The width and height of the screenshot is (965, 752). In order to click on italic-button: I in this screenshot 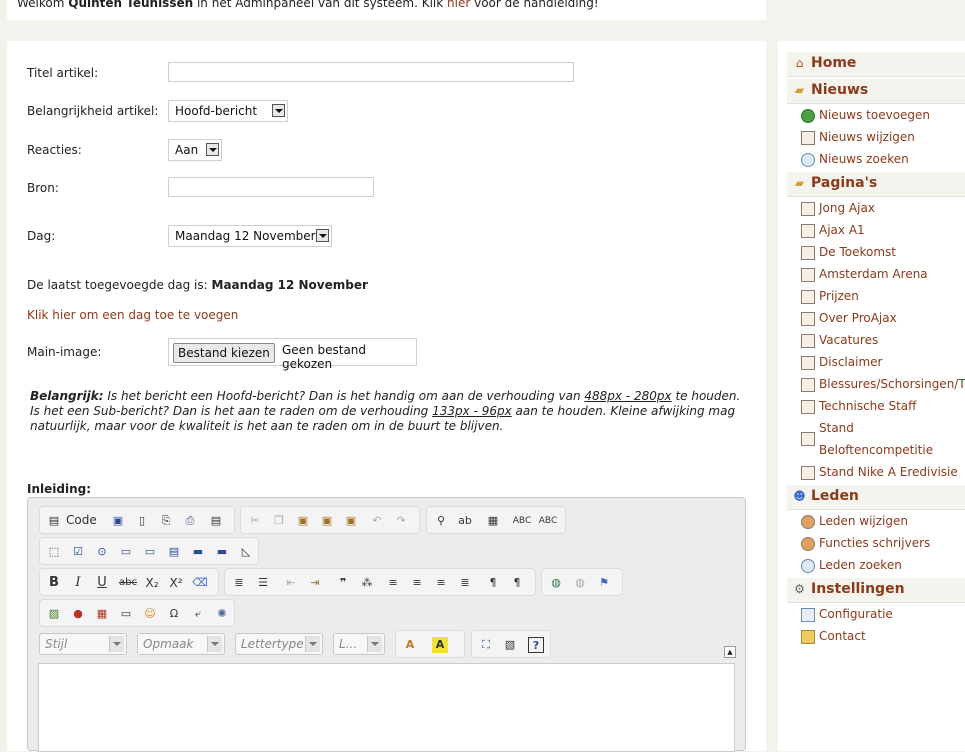, I will do `click(78, 583)`.